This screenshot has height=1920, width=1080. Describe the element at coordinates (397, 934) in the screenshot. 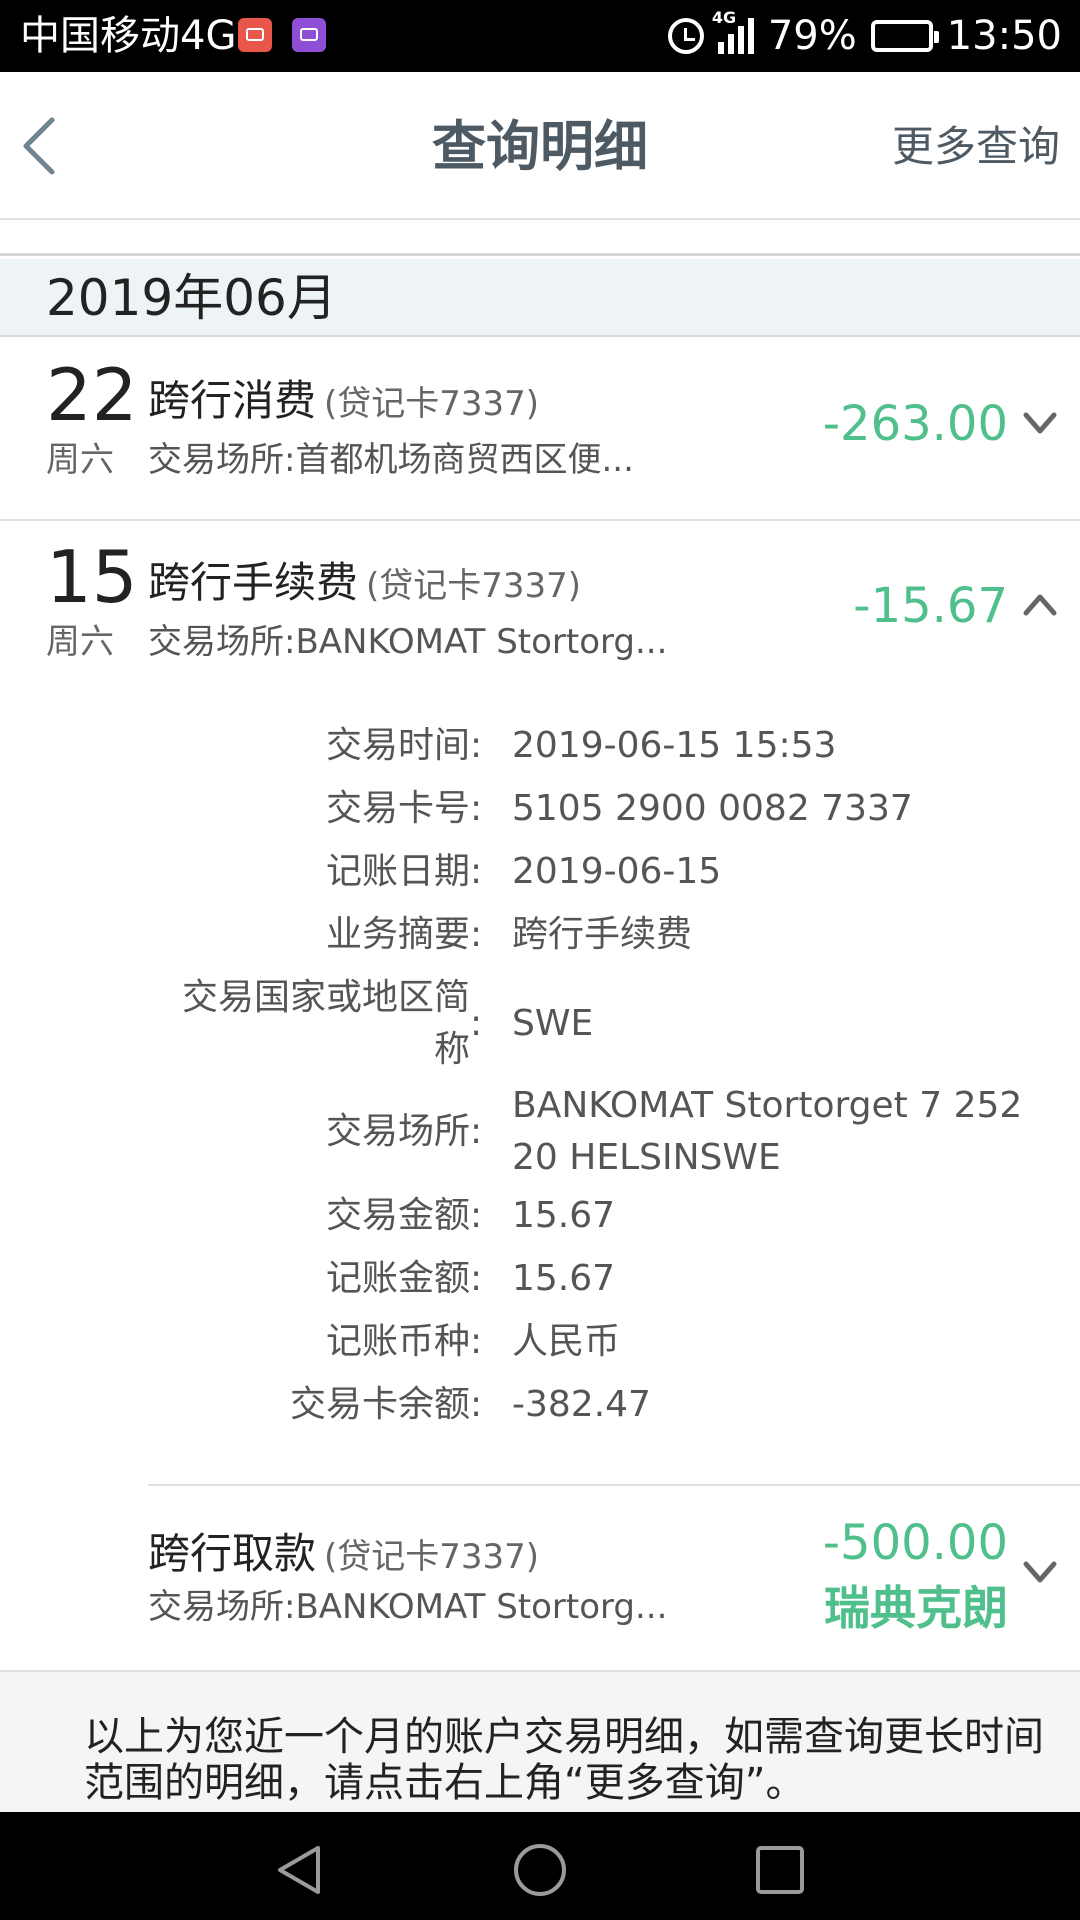

I see `detail-label: 业务摘要` at that location.